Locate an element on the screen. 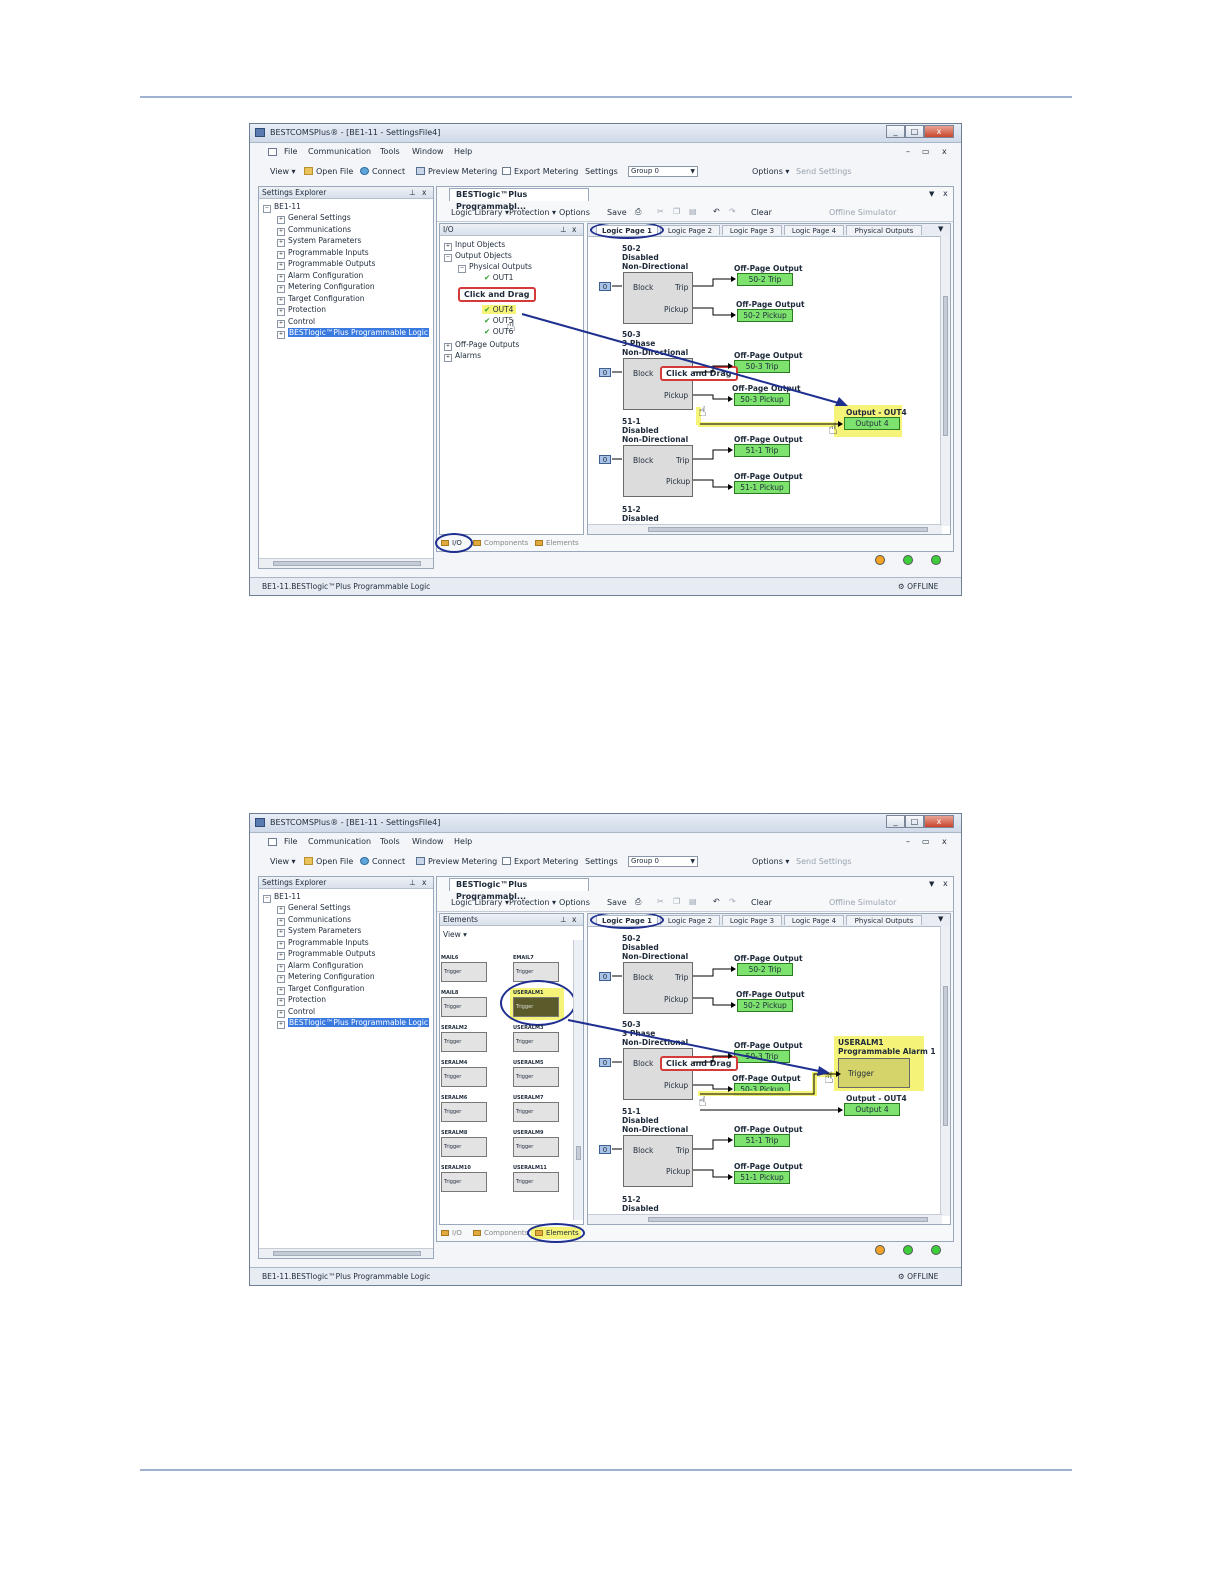  options-menu: Options is located at coordinates (574, 902).